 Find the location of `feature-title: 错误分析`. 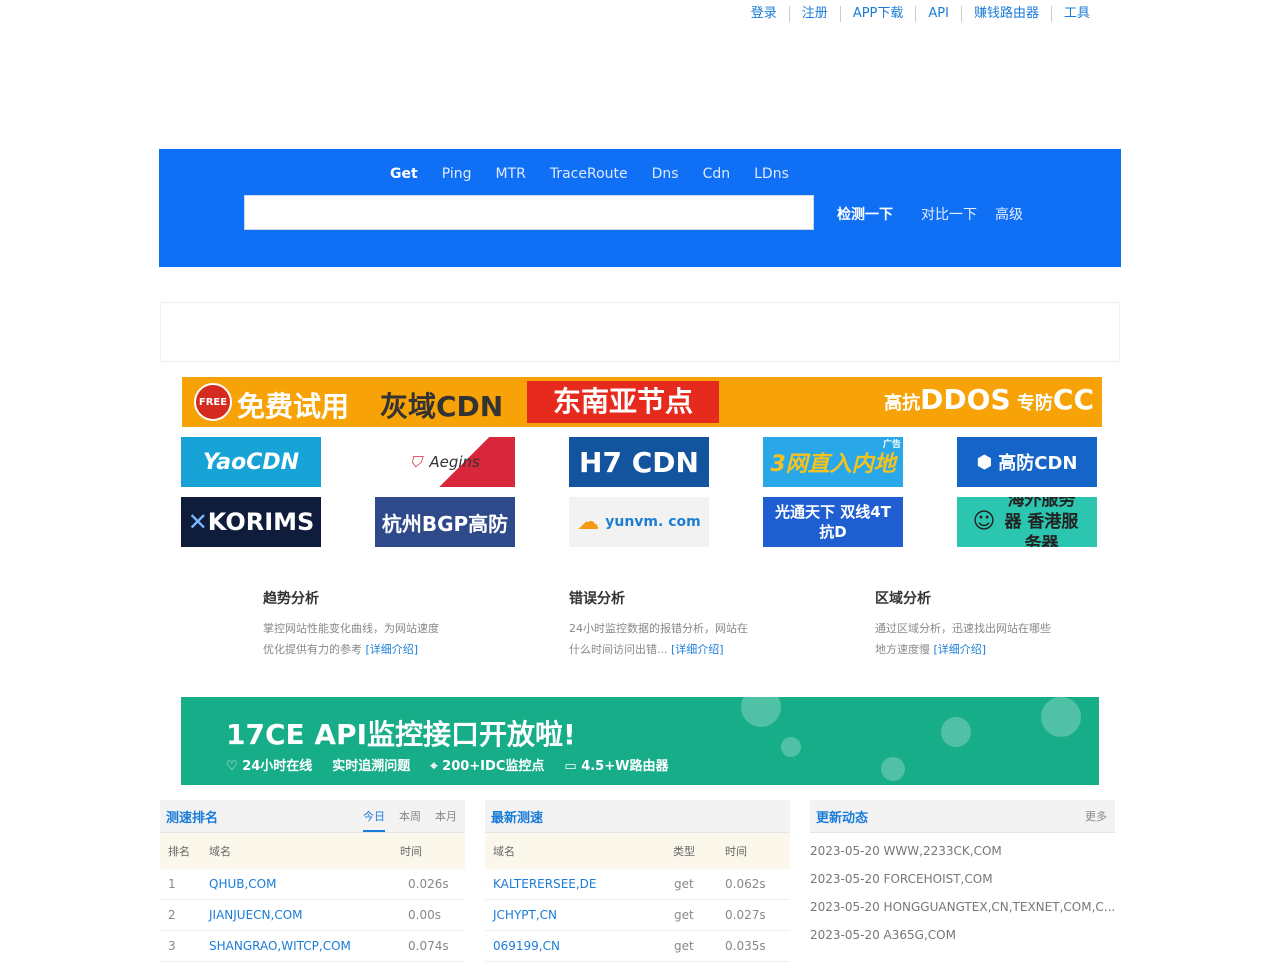

feature-title: 错误分析 is located at coordinates (597, 599).